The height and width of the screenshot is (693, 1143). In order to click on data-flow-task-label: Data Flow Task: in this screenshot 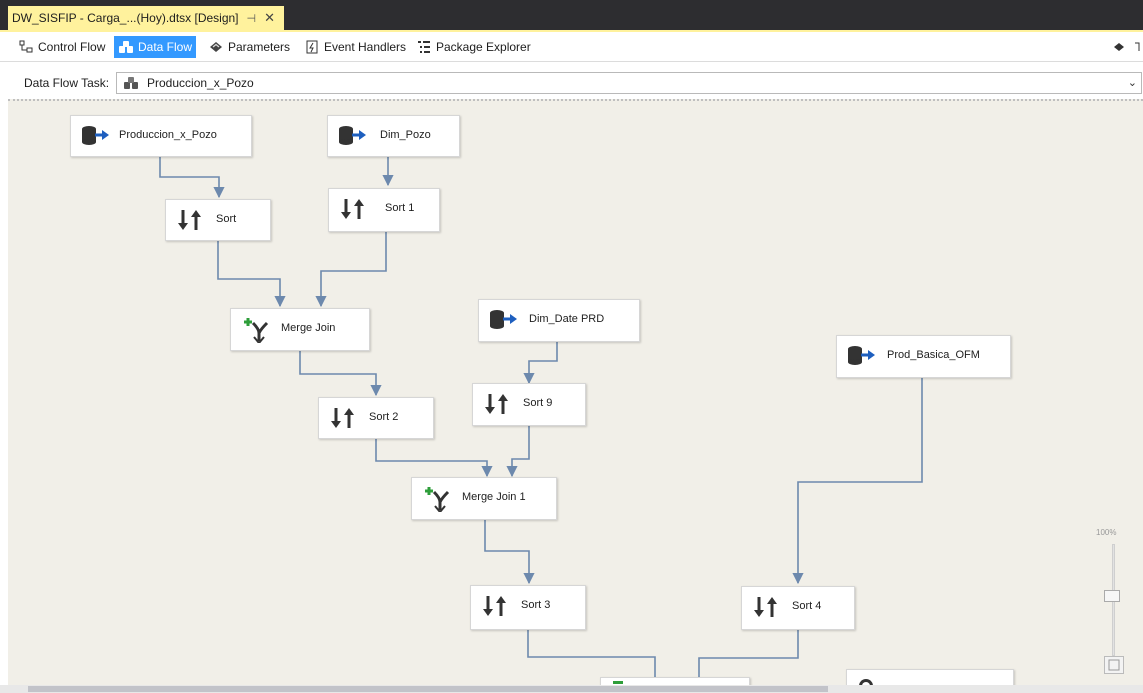, I will do `click(67, 83)`.